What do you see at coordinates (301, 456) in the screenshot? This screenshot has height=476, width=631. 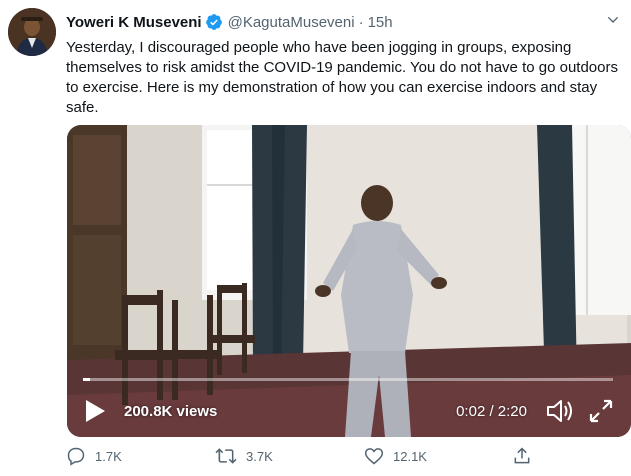 I see `tweet-actions: 1.7K 3.7K 12.1K` at bounding box center [301, 456].